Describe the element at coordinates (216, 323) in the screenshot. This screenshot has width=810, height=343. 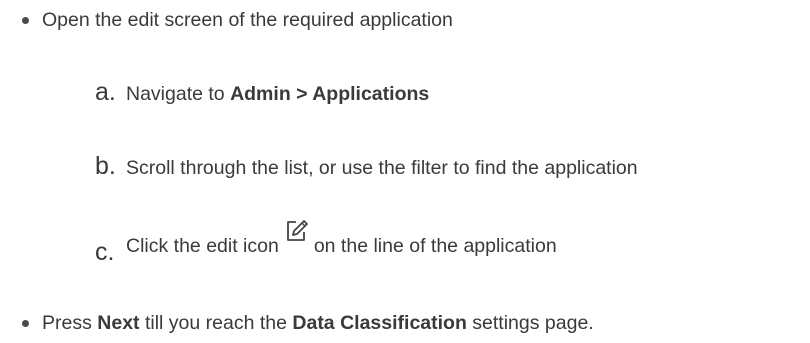
I see `step-text-middle: till you reach the` at that location.